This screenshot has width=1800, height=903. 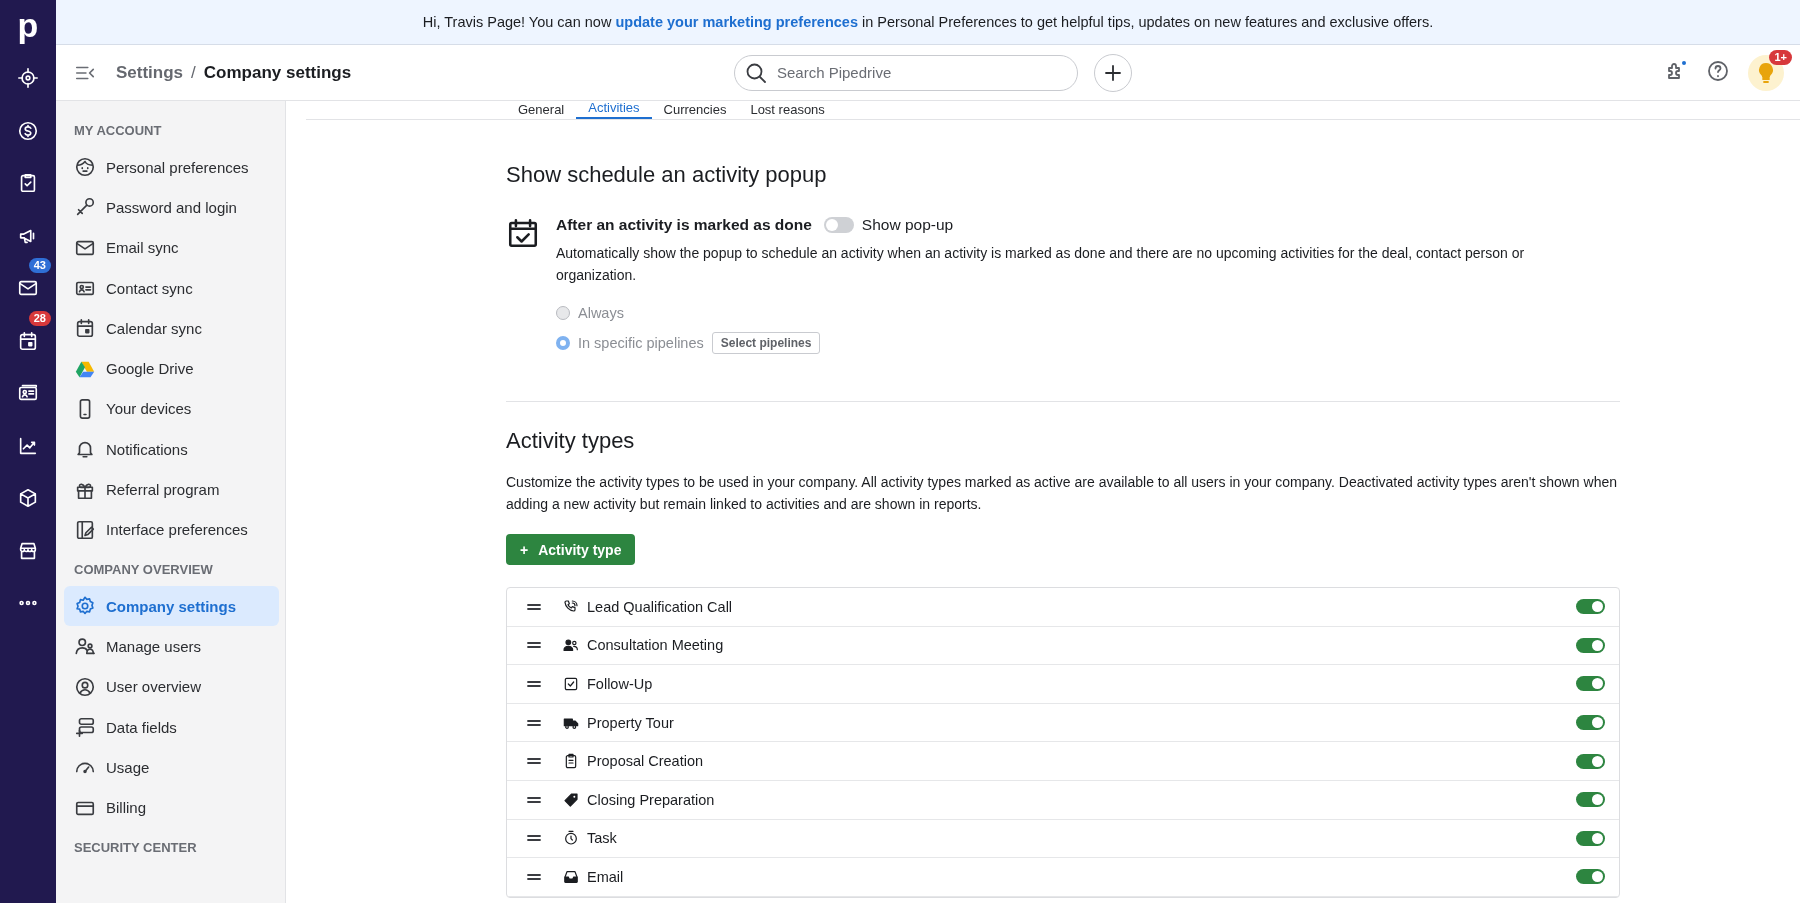 What do you see at coordinates (171, 247) in the screenshot?
I see `sidebar-item: Email sync` at bounding box center [171, 247].